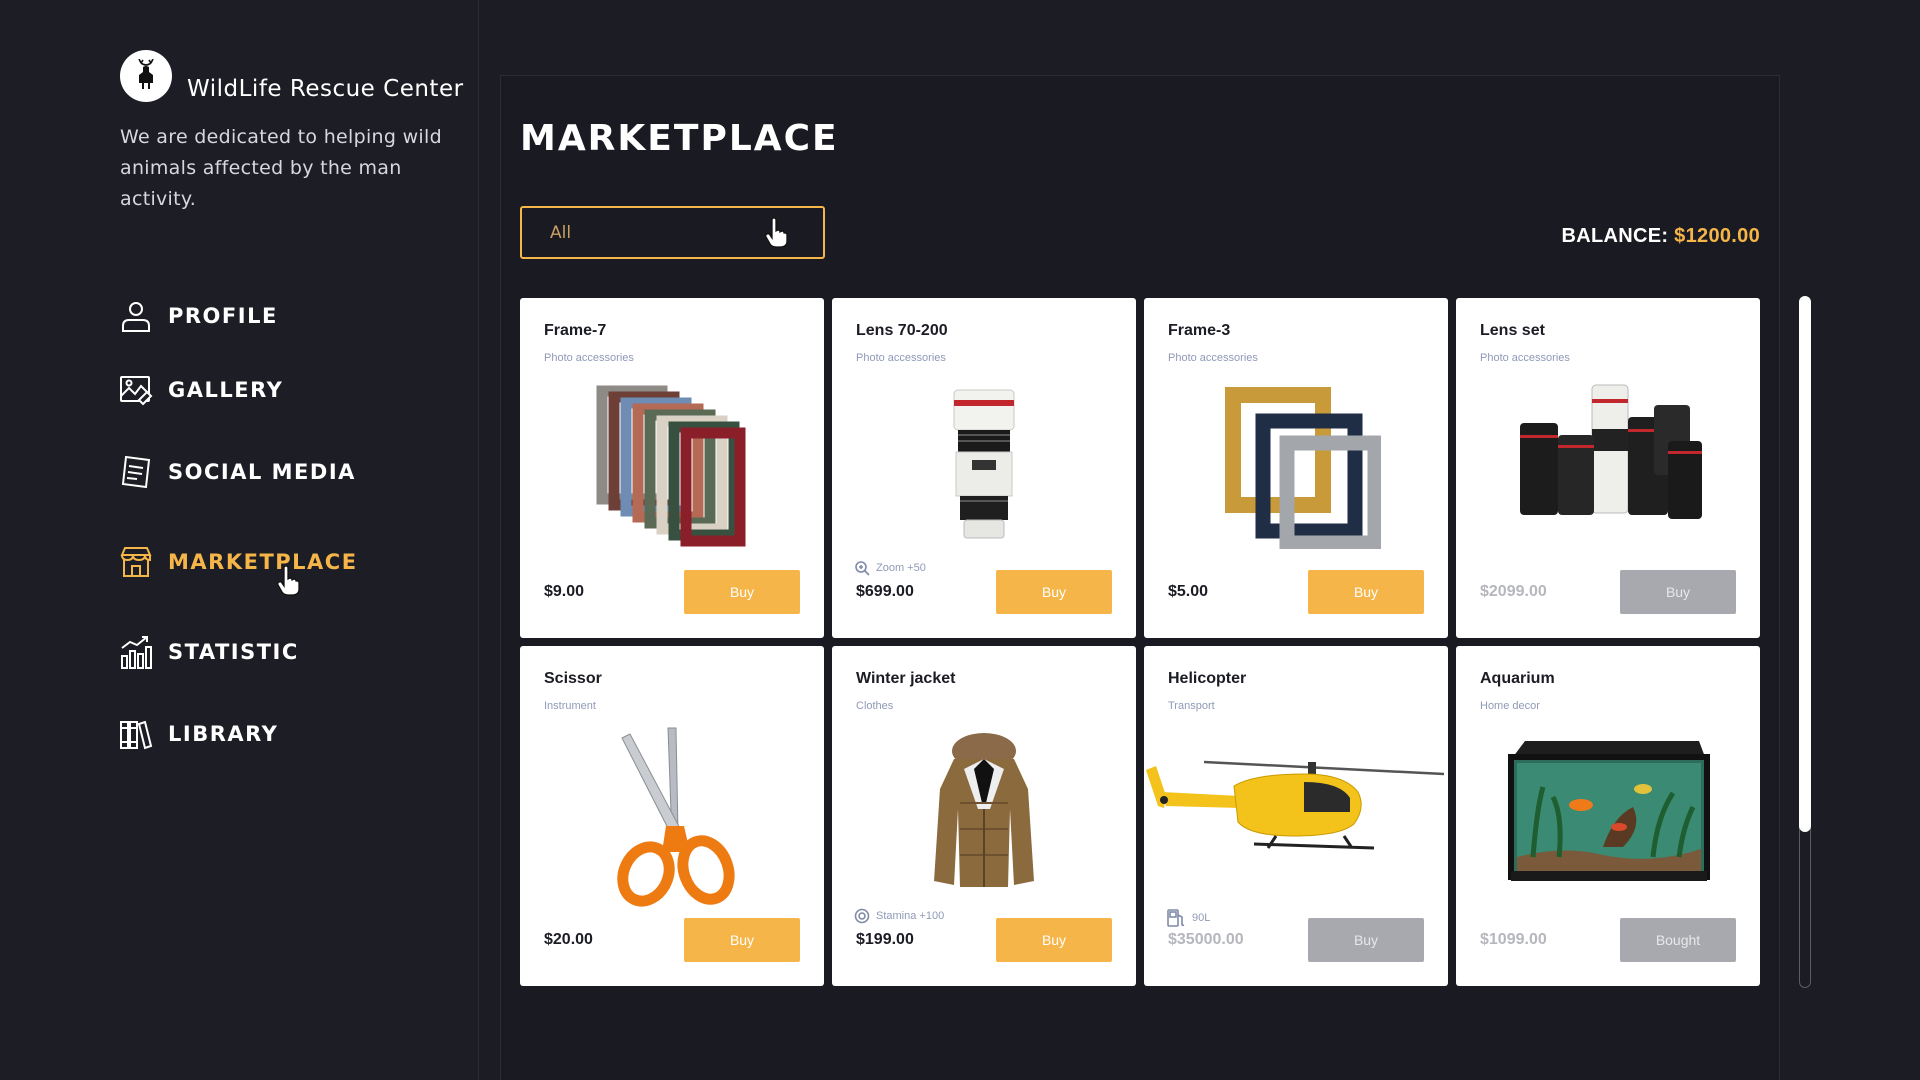 Image resolution: width=1920 pixels, height=1080 pixels. I want to click on nav-label: STATISTIC, so click(233, 652).